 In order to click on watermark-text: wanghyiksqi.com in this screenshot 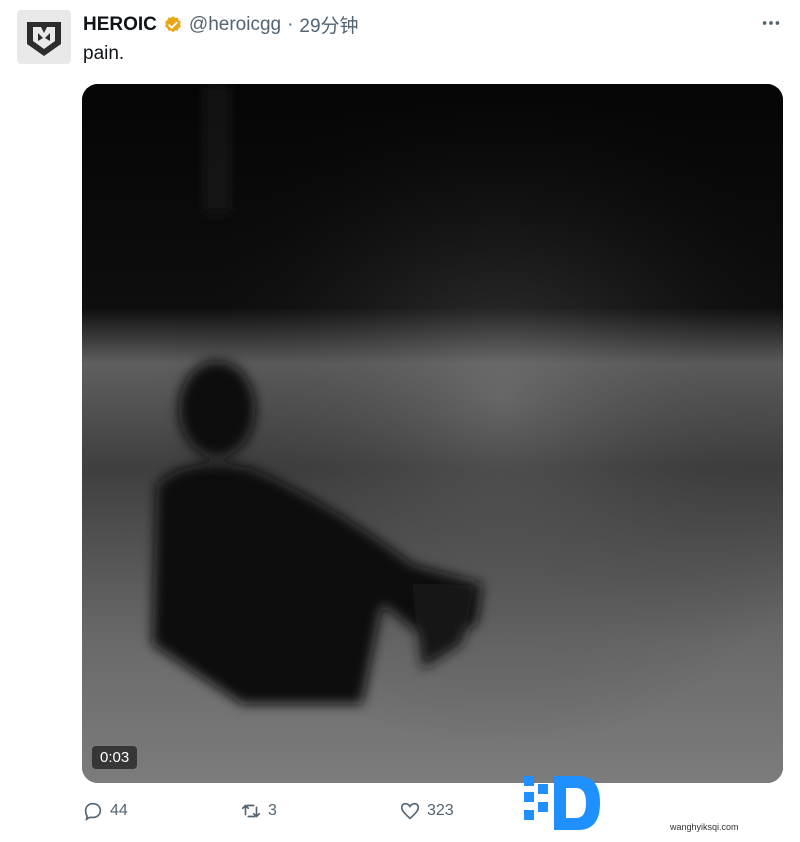, I will do `click(704, 827)`.